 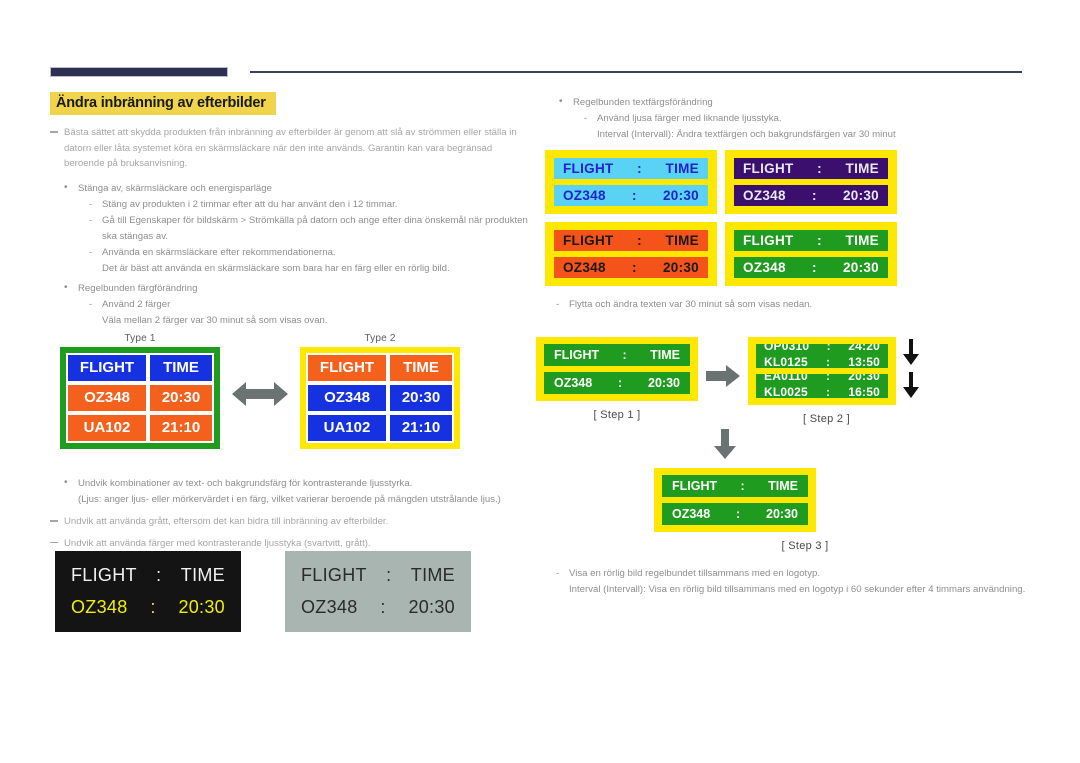 I want to click on board-row-data: OP0310 : 24:20, so click(x=822, y=348).